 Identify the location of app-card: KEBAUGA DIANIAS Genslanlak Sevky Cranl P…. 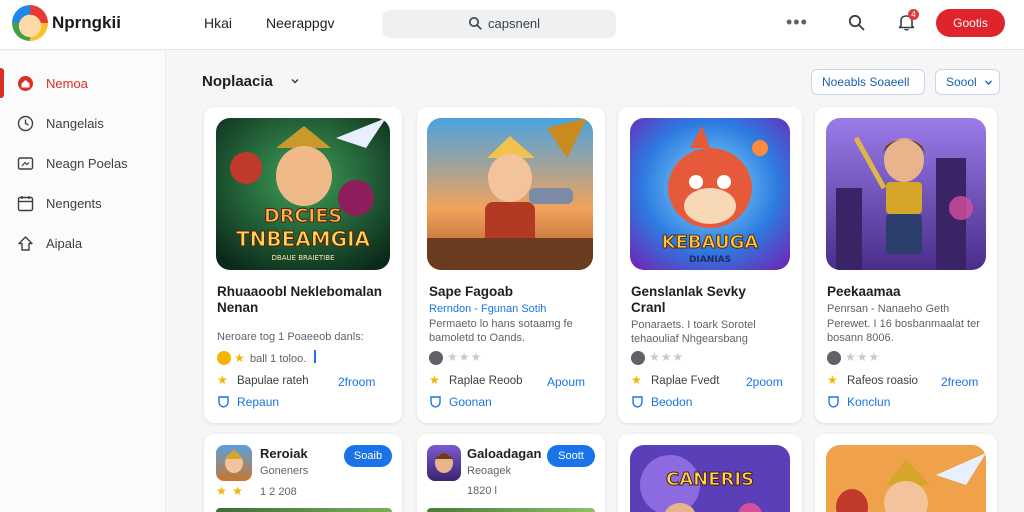
(710, 265).